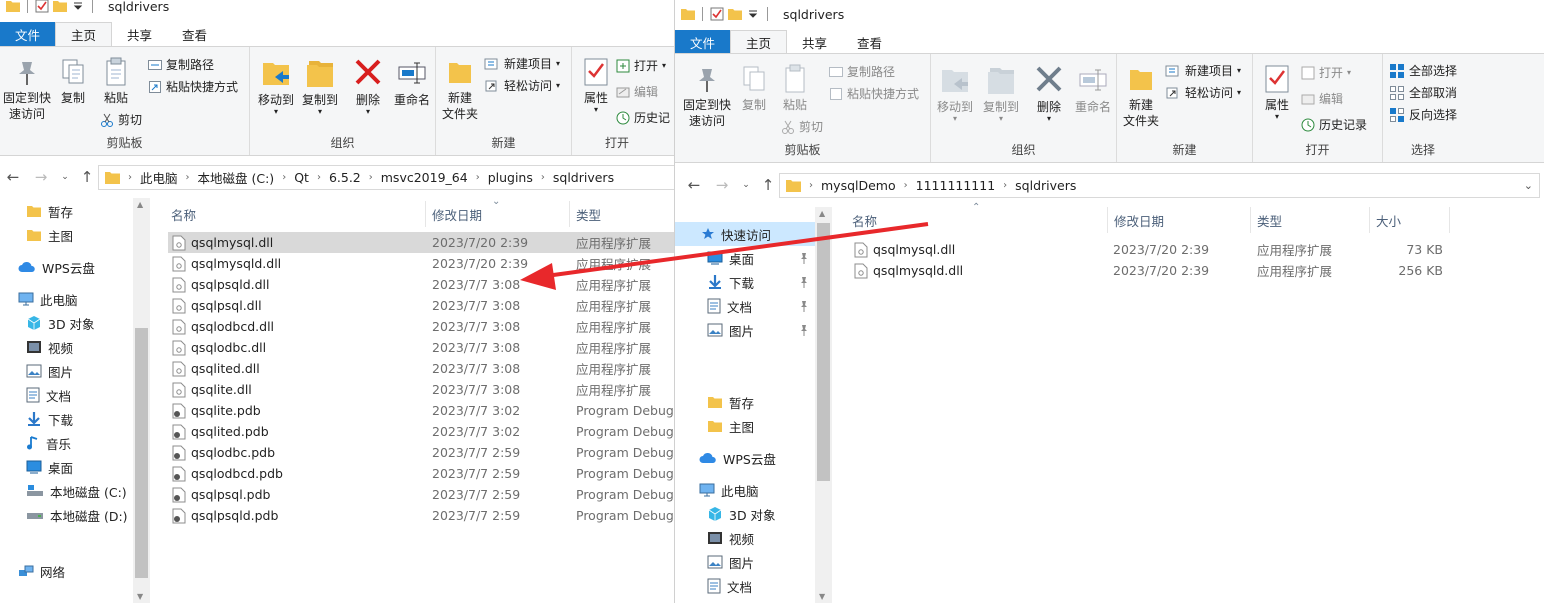  I want to click on address-bar: › mysqlDemo › 1111111111 › sqldrivers ⌄, so click(1159, 185).